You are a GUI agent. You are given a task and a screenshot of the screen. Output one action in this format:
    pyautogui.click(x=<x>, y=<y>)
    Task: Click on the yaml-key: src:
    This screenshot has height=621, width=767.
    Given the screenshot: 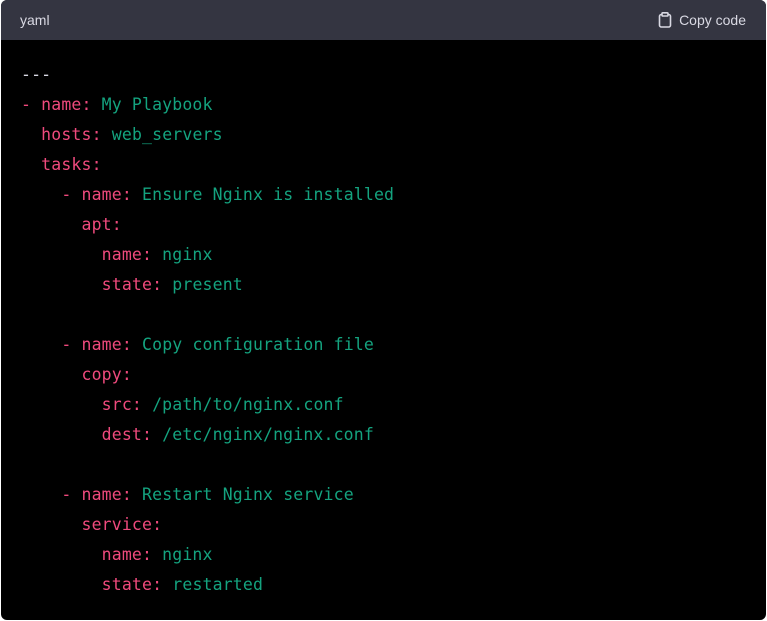 What is the action you would take?
    pyautogui.click(x=122, y=404)
    